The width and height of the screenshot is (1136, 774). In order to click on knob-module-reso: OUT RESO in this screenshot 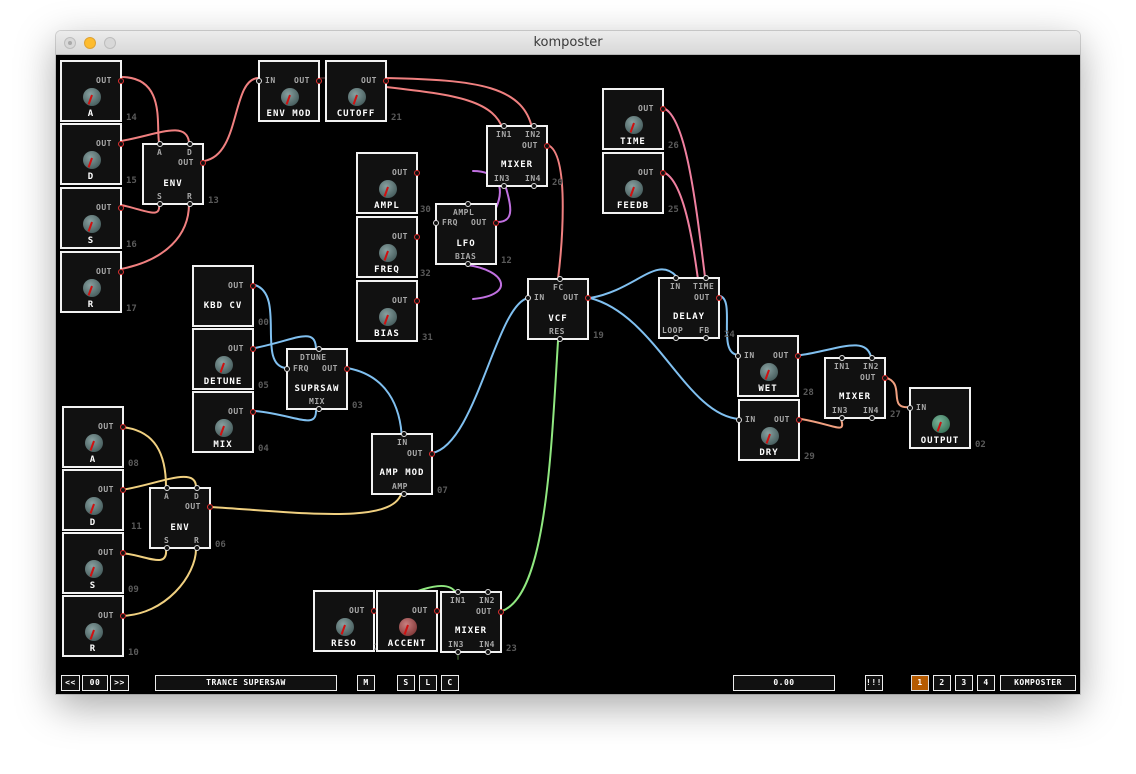, I will do `click(345, 621)`.